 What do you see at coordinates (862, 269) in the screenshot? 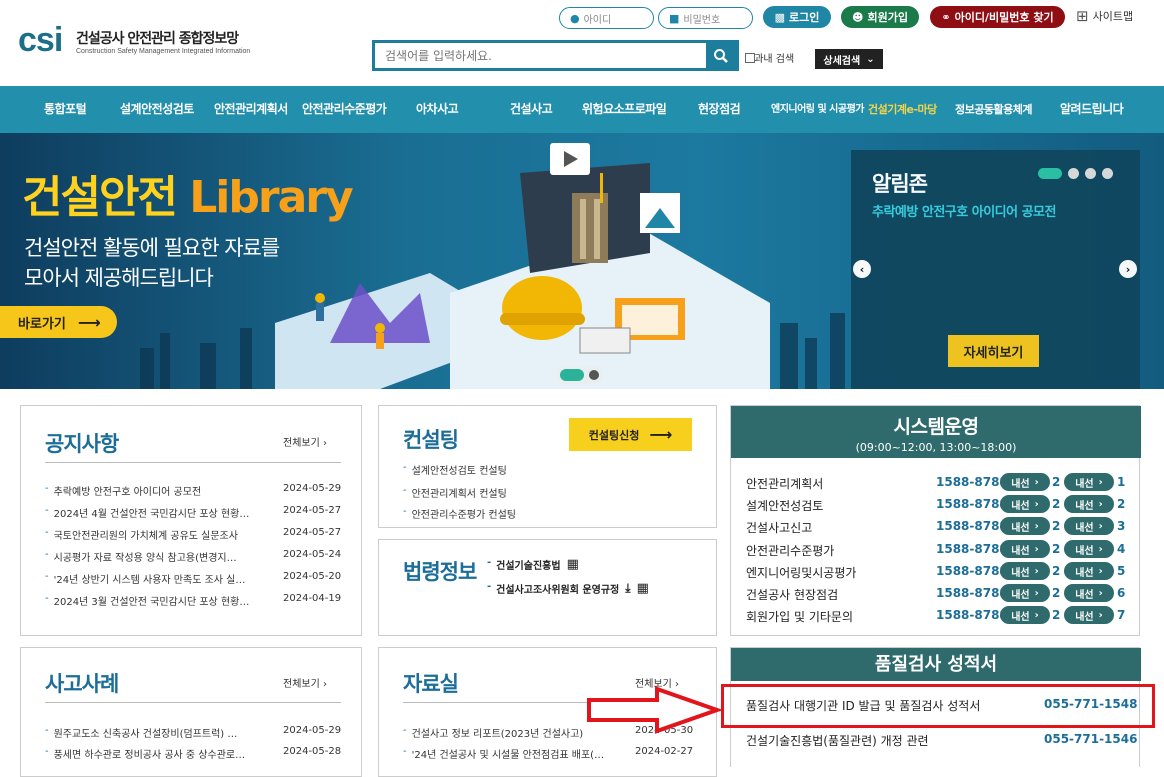
I see `prev-arrow-icon: ‹` at bounding box center [862, 269].